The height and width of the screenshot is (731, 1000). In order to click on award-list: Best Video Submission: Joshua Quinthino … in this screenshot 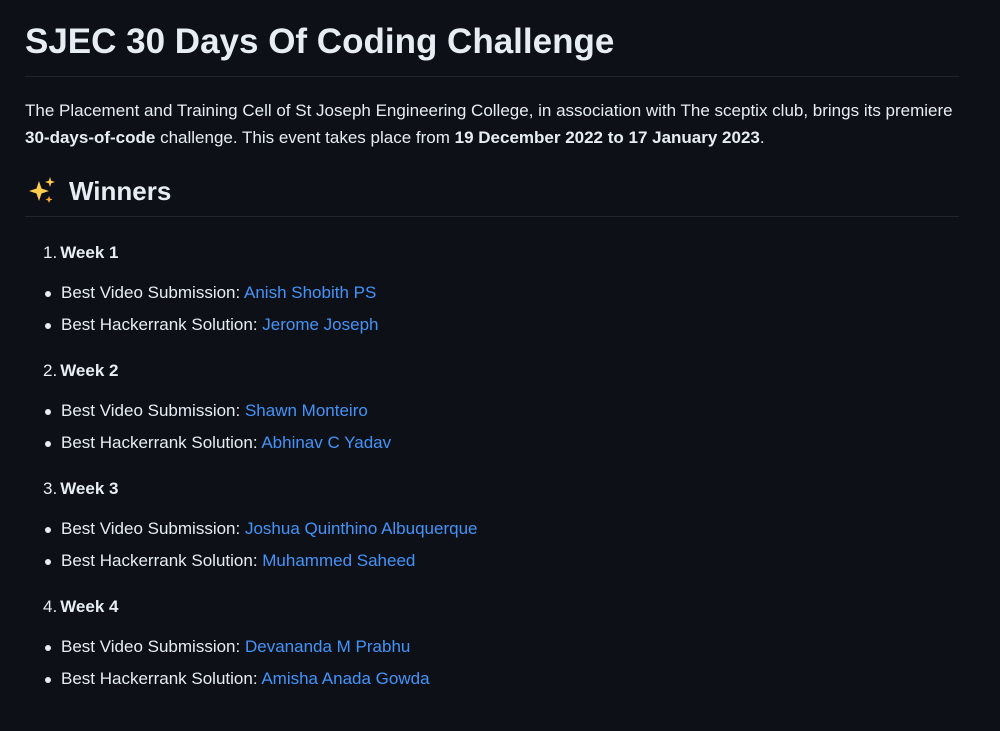, I will do `click(502, 545)`.